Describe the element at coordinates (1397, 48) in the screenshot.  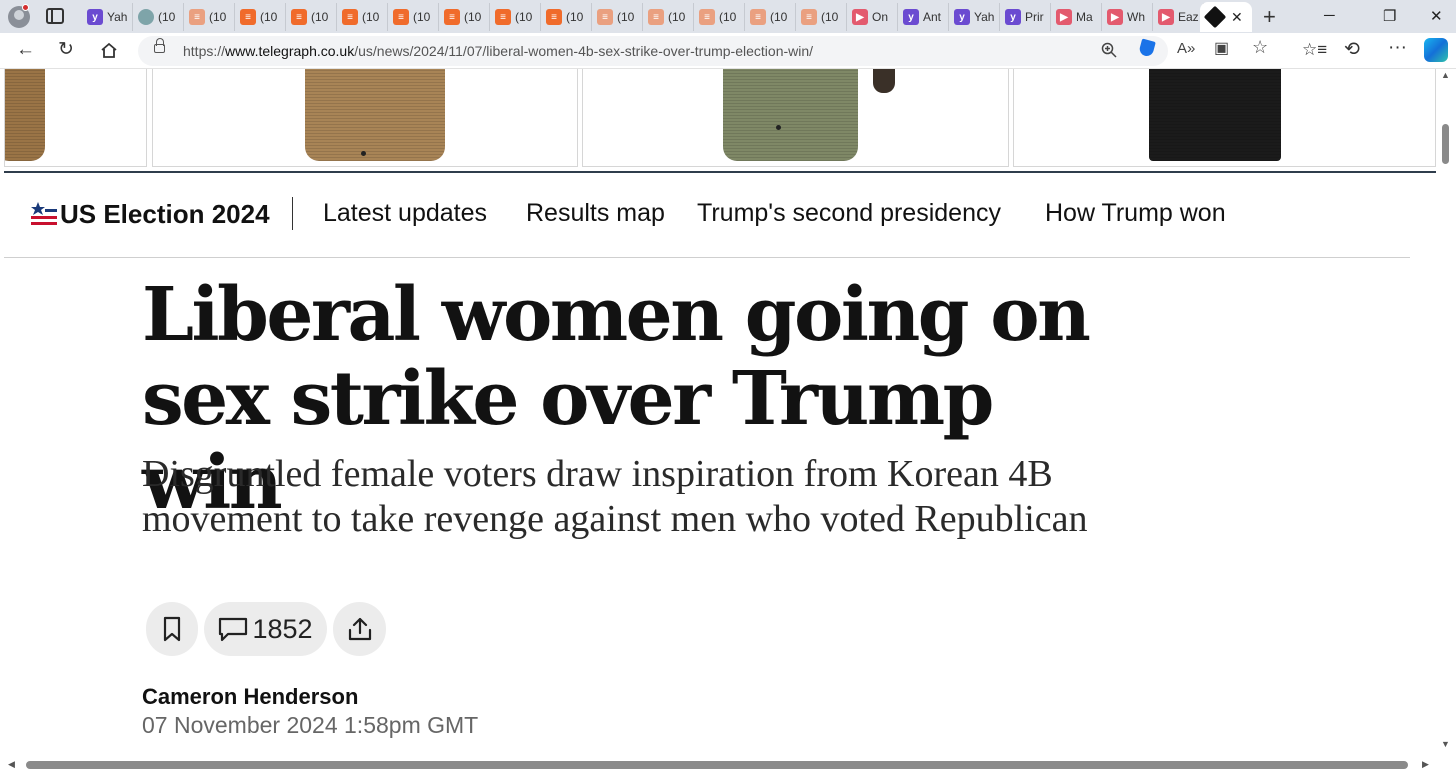
I see `more-menu-icon: ···` at that location.